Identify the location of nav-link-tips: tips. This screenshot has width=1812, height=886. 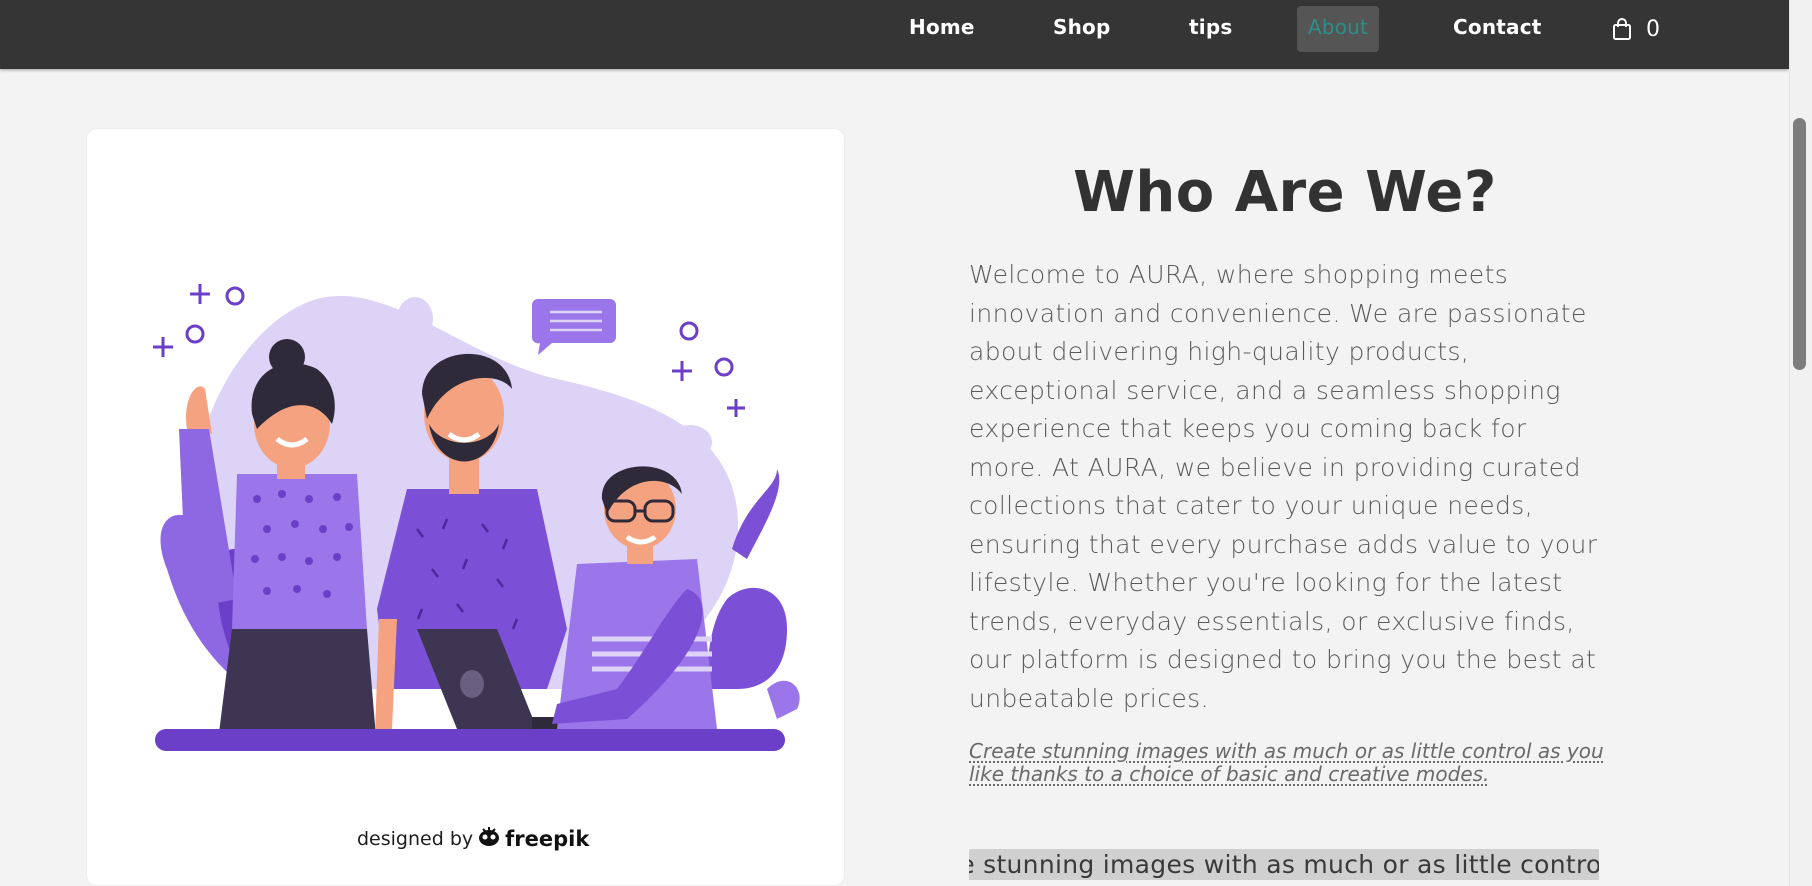
(1210, 29).